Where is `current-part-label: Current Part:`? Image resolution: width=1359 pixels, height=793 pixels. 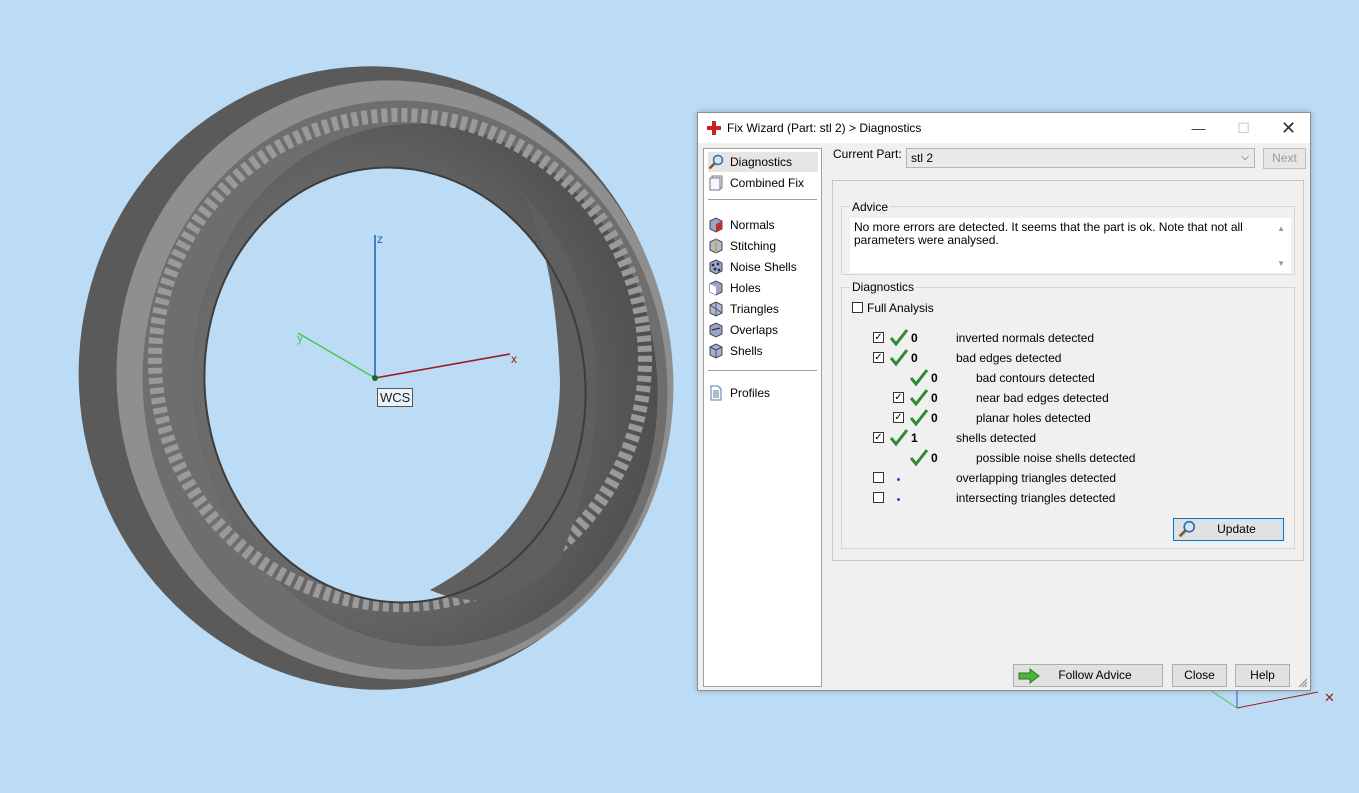 current-part-label: Current Part: is located at coordinates (867, 154).